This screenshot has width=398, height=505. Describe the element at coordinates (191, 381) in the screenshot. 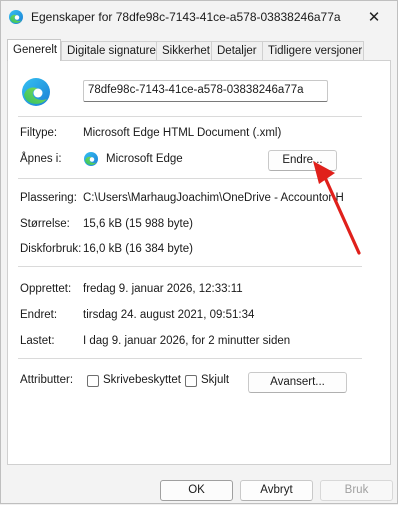

I see `hidden-checkbox` at that location.